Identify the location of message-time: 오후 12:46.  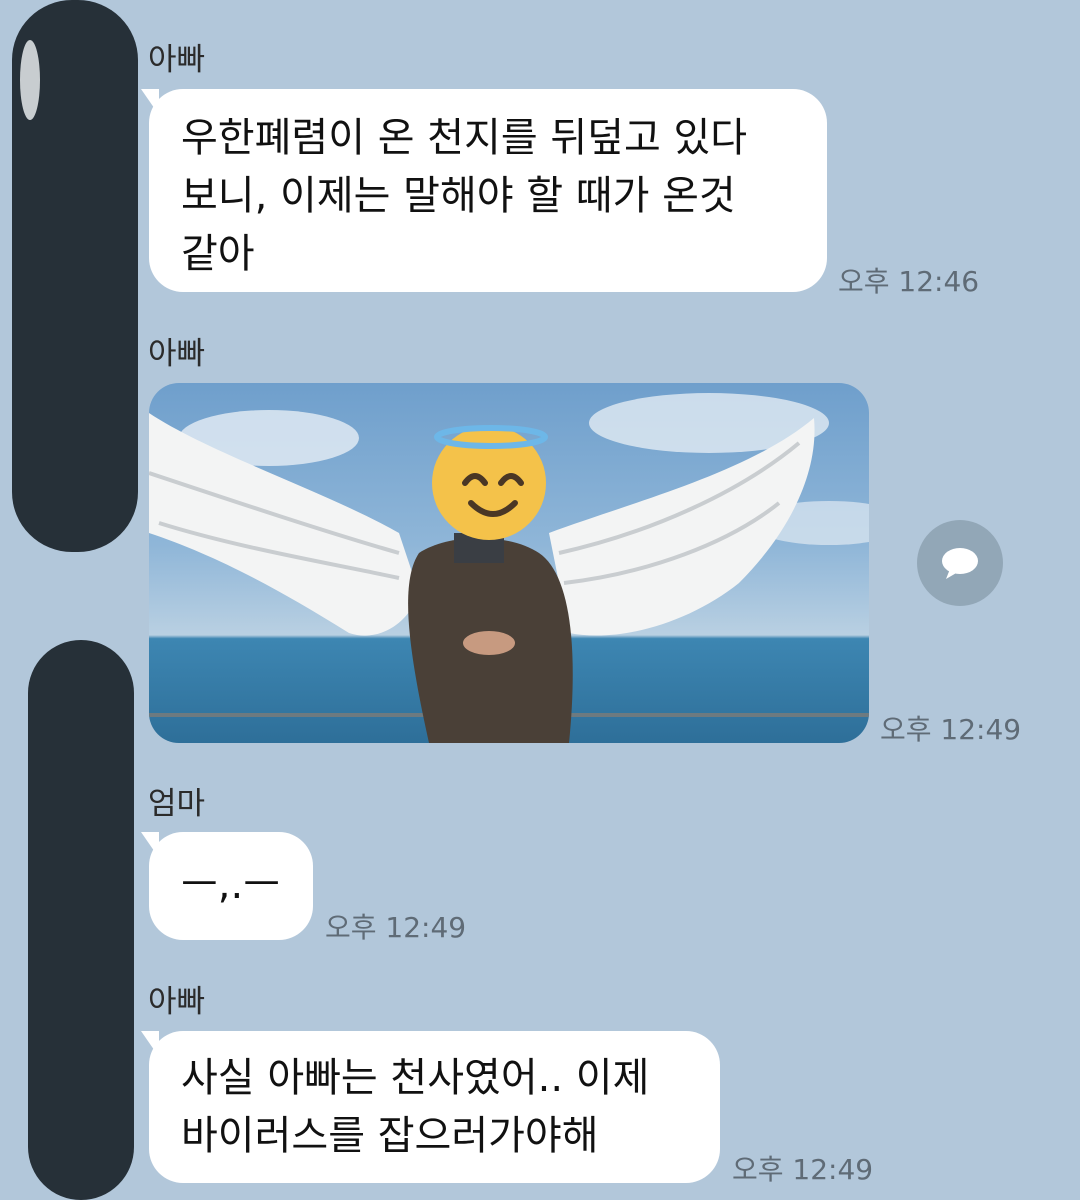
(909, 281).